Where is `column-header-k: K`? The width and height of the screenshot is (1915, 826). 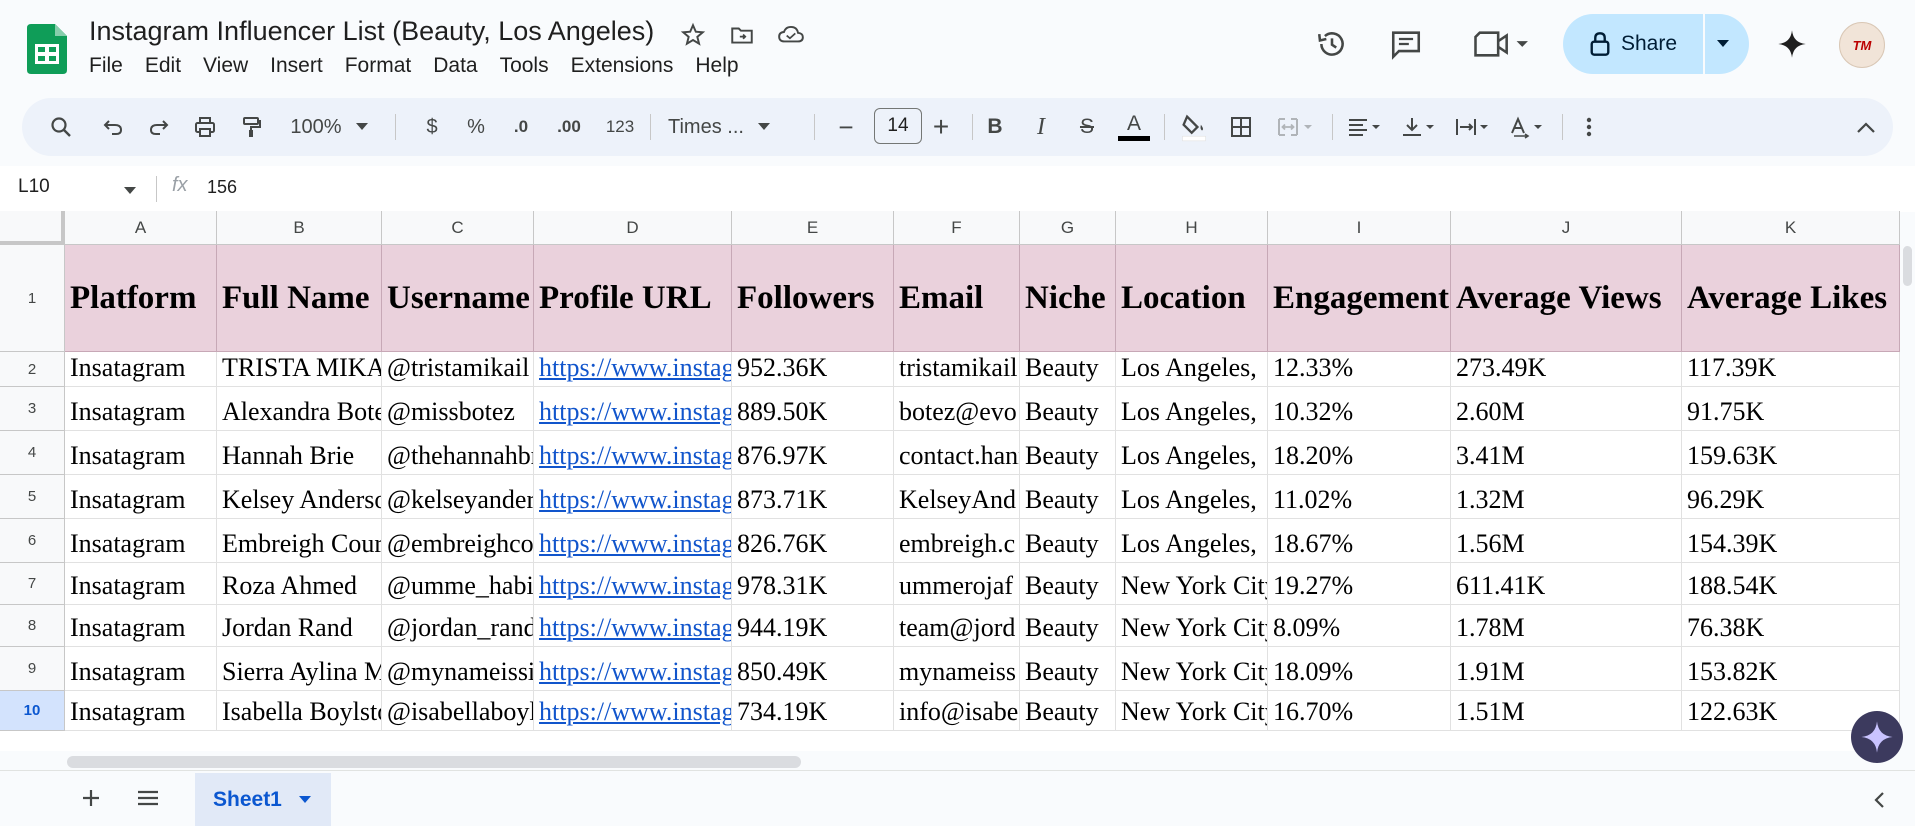
column-header-k: K is located at coordinates (1791, 228).